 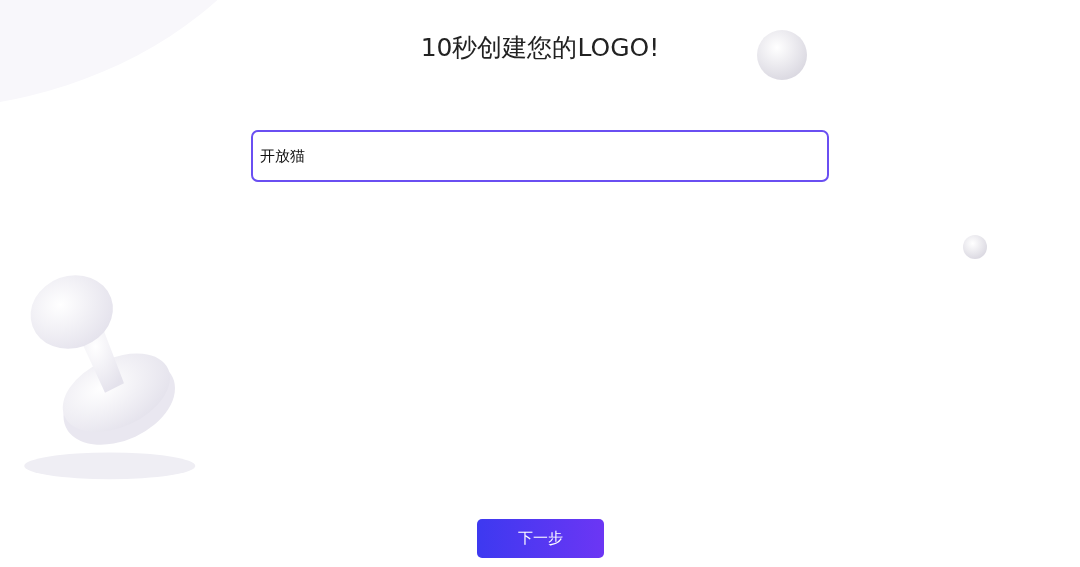 I want to click on name-input-field: 开放猫, so click(x=540, y=156).